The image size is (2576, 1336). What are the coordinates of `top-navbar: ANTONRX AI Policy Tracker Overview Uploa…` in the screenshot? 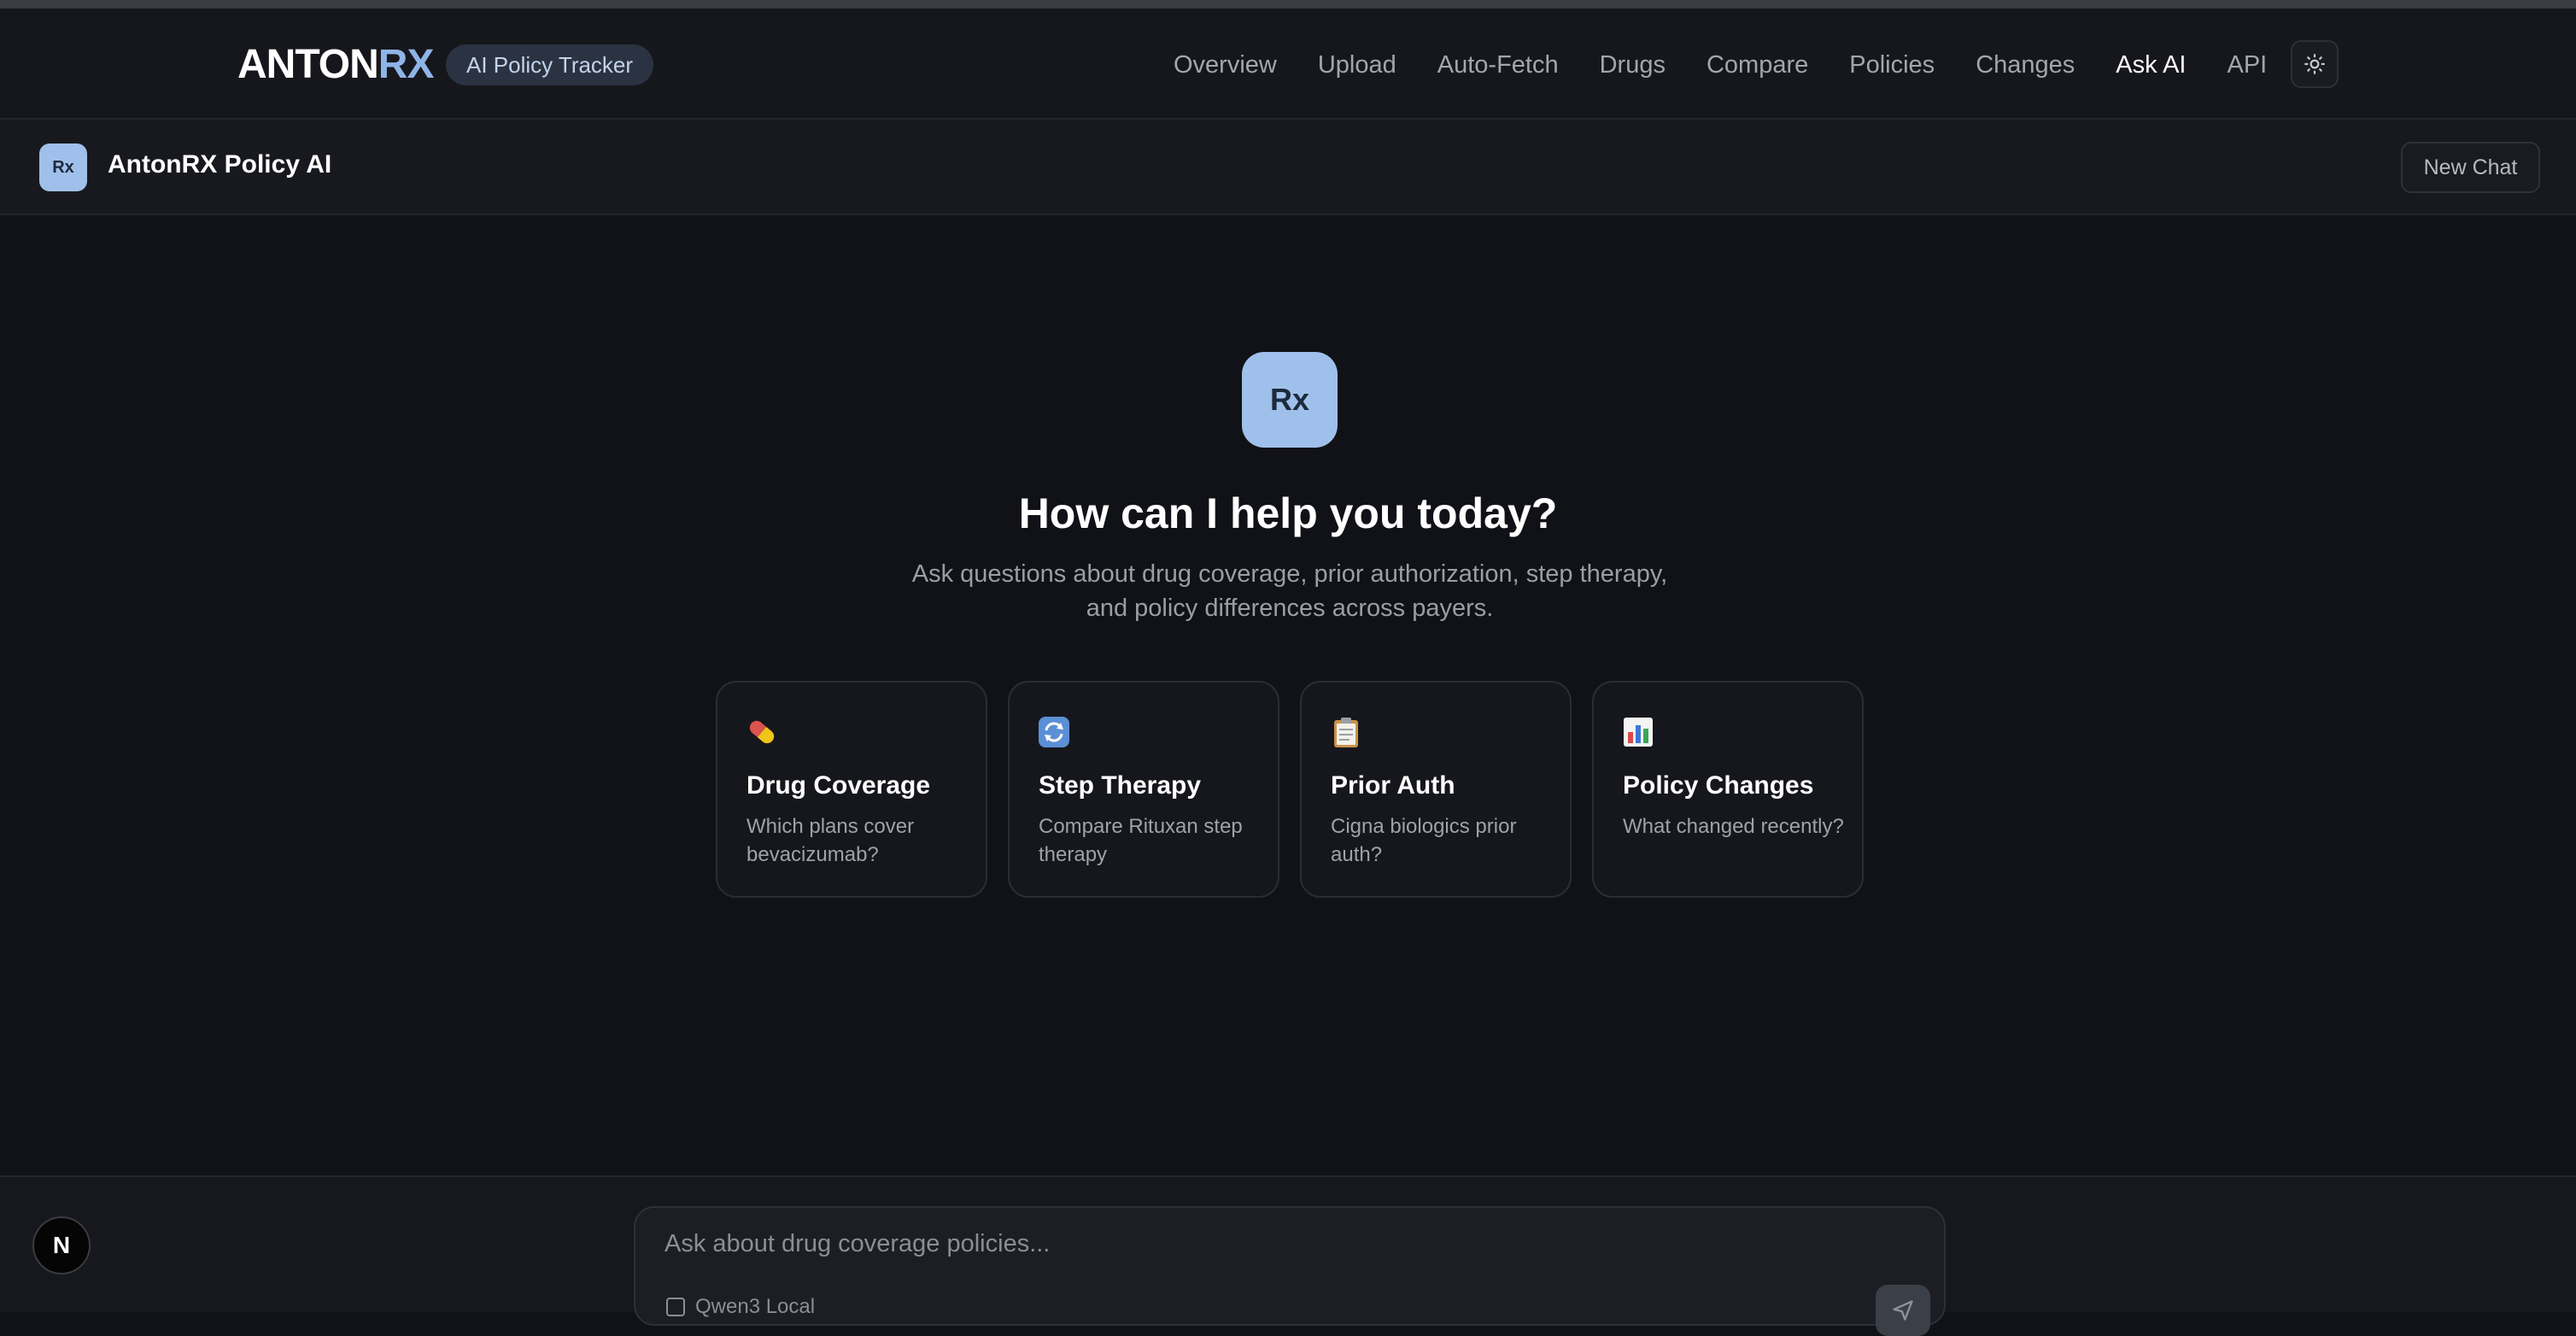 It's located at (1288, 64).